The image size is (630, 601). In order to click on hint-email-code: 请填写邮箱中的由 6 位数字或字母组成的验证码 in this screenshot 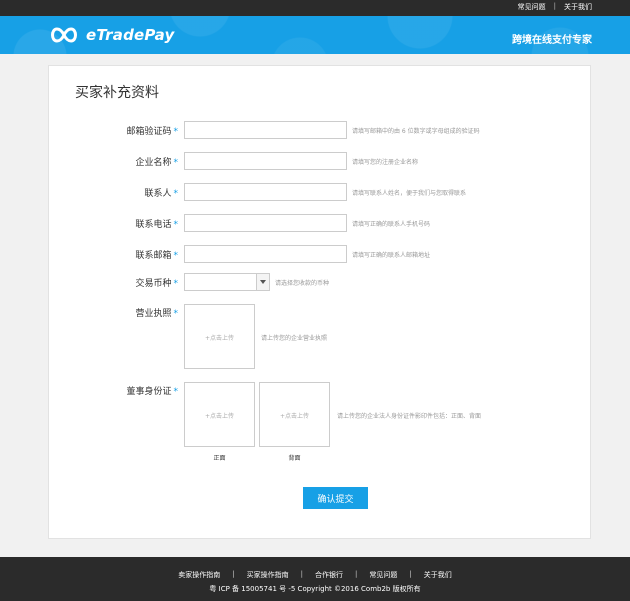, I will do `click(416, 131)`.